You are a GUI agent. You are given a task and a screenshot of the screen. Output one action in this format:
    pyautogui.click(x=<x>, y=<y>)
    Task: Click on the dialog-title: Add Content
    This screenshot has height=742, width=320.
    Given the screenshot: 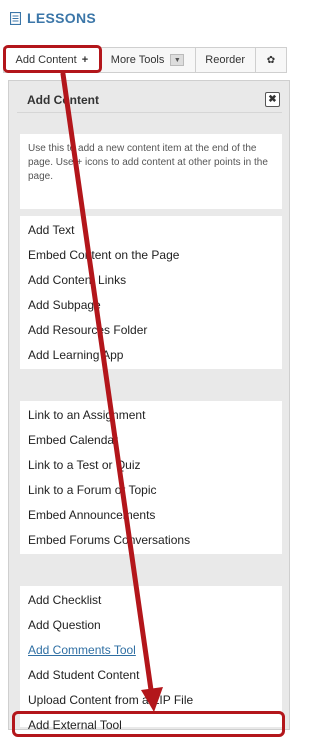 What is the action you would take?
    pyautogui.click(x=63, y=99)
    